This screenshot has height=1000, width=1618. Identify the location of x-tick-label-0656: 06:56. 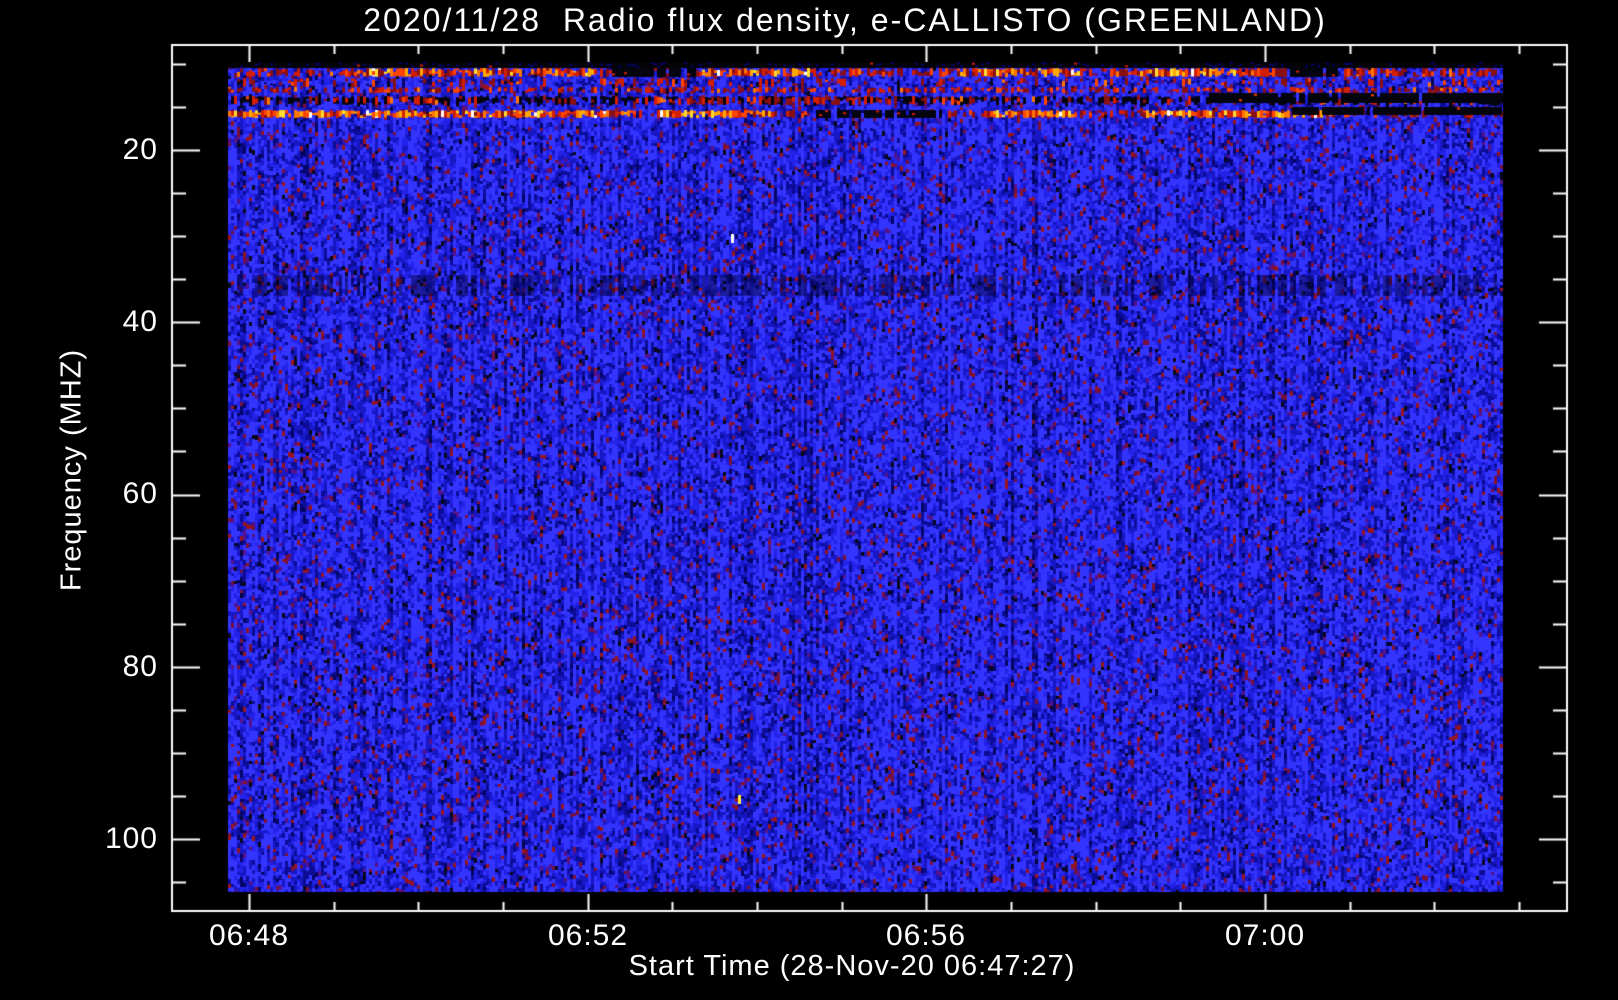
(926, 935).